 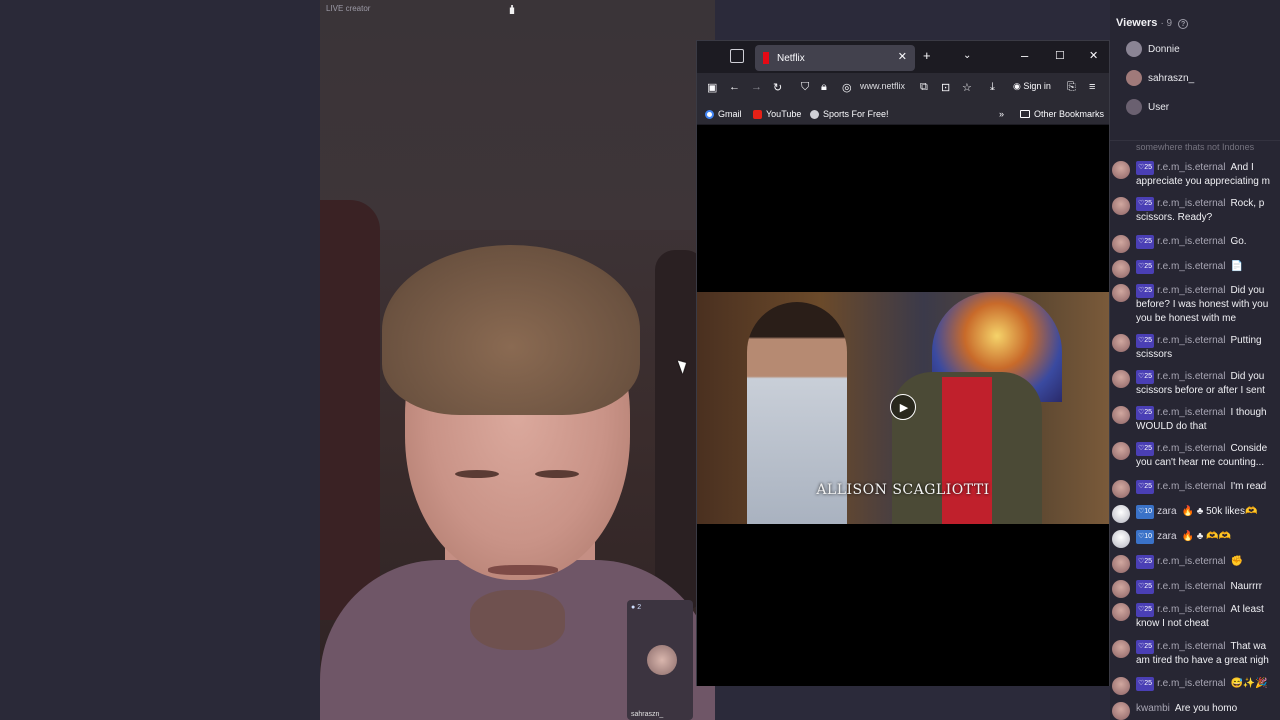 I want to click on close-window-icon: ✕, so click(x=1093, y=55).